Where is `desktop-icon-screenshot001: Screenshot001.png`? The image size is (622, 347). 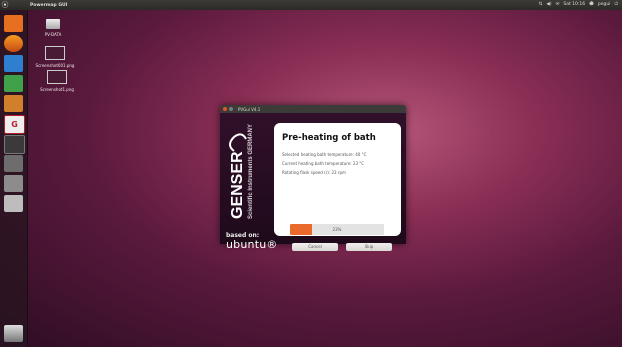 desktop-icon-screenshot001: Screenshot001.png is located at coordinates (55, 57).